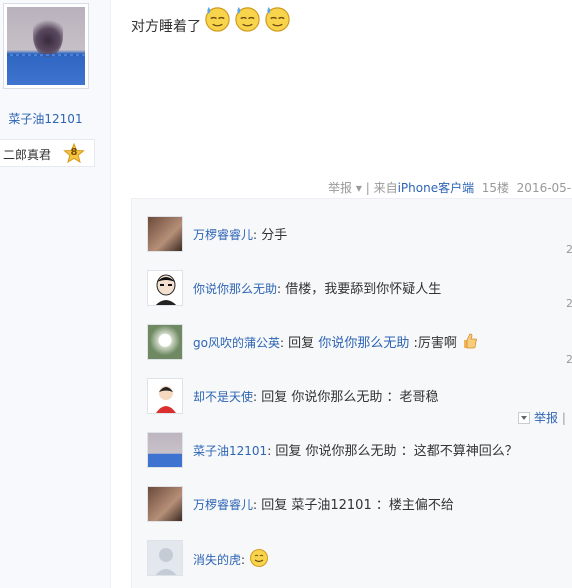 The image size is (572, 588). I want to click on smile-icon, so click(259, 558).